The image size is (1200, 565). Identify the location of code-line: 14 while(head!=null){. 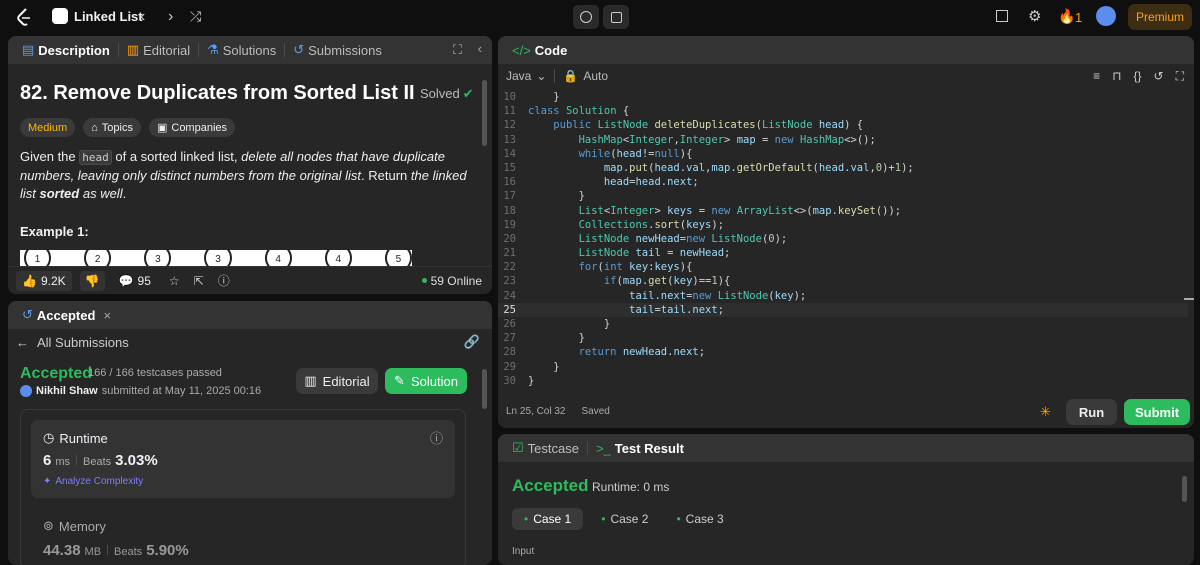
(843, 154).